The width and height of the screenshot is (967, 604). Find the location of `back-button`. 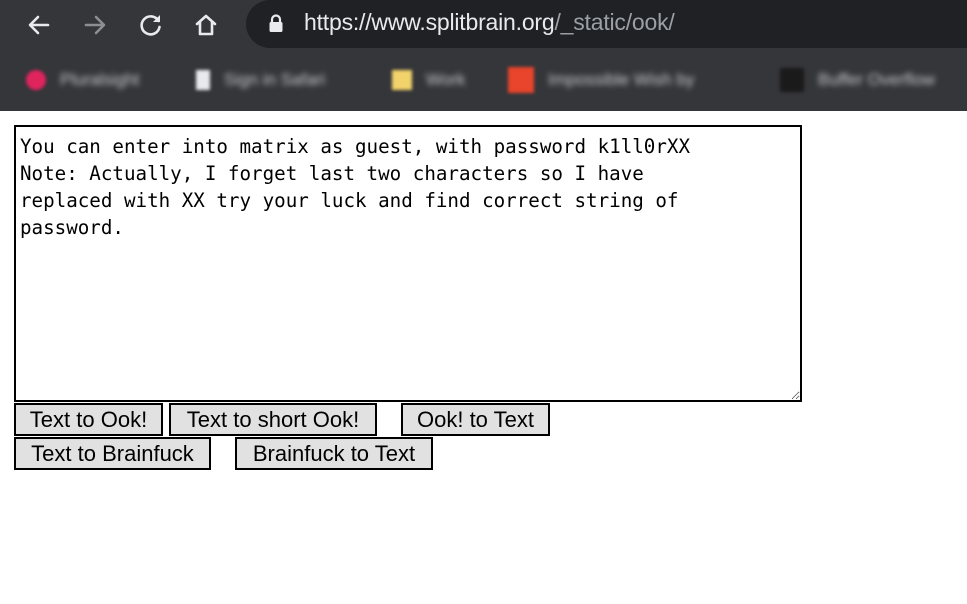

back-button is located at coordinates (39, 25).